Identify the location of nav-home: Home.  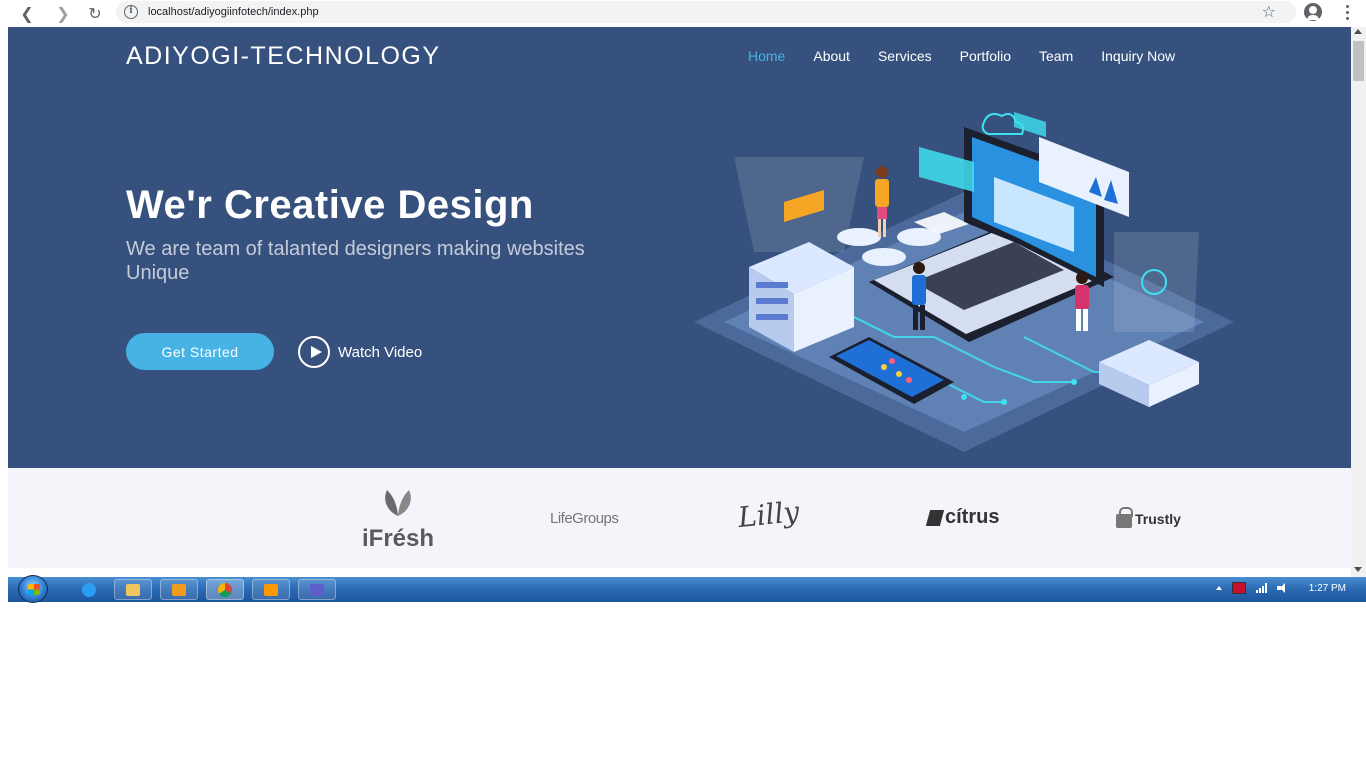
(766, 56).